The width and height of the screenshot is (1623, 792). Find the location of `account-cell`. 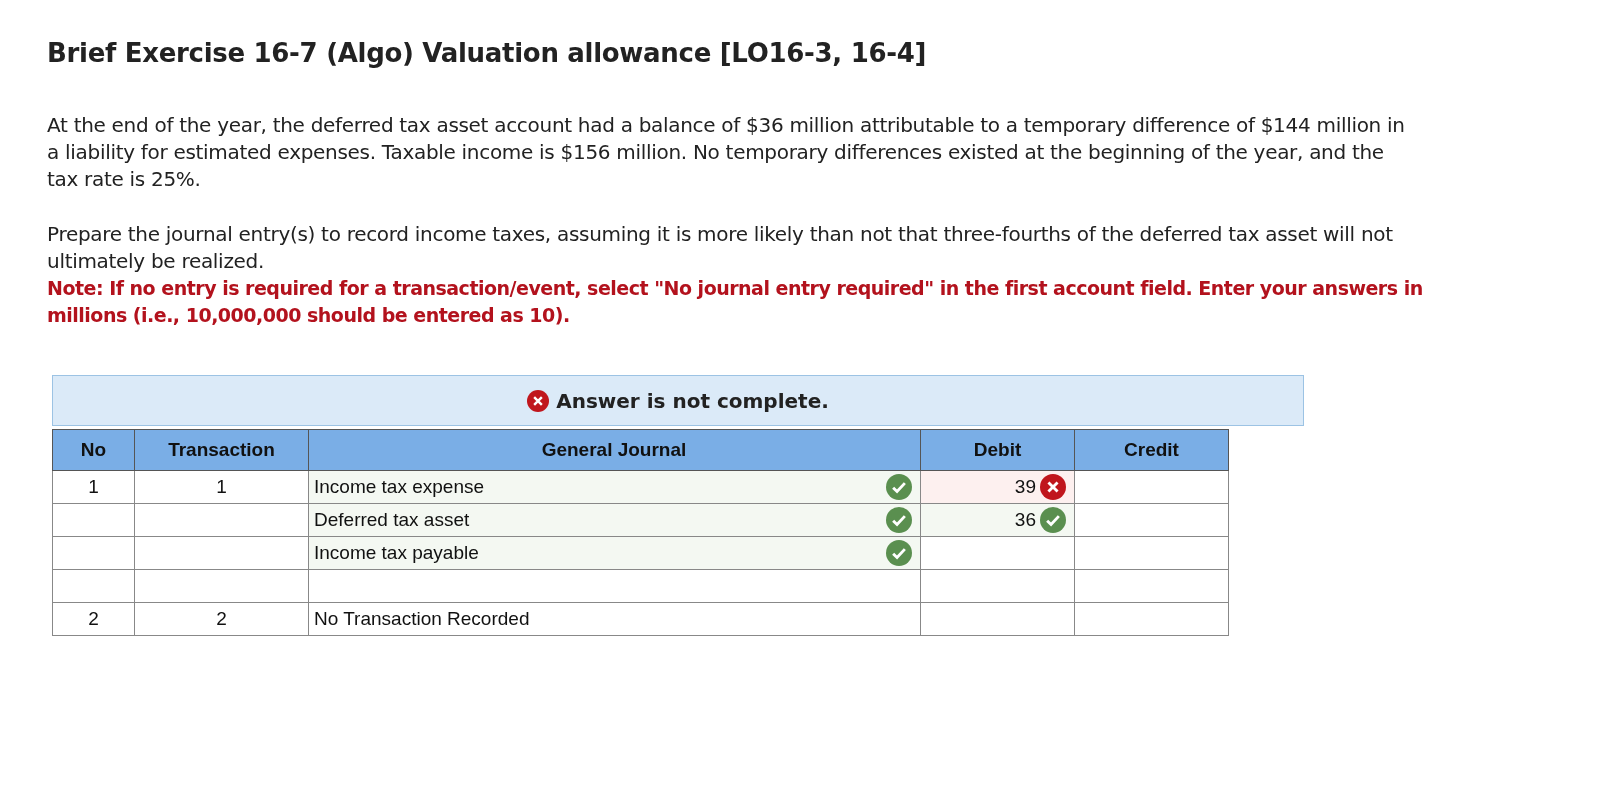

account-cell is located at coordinates (614, 586).